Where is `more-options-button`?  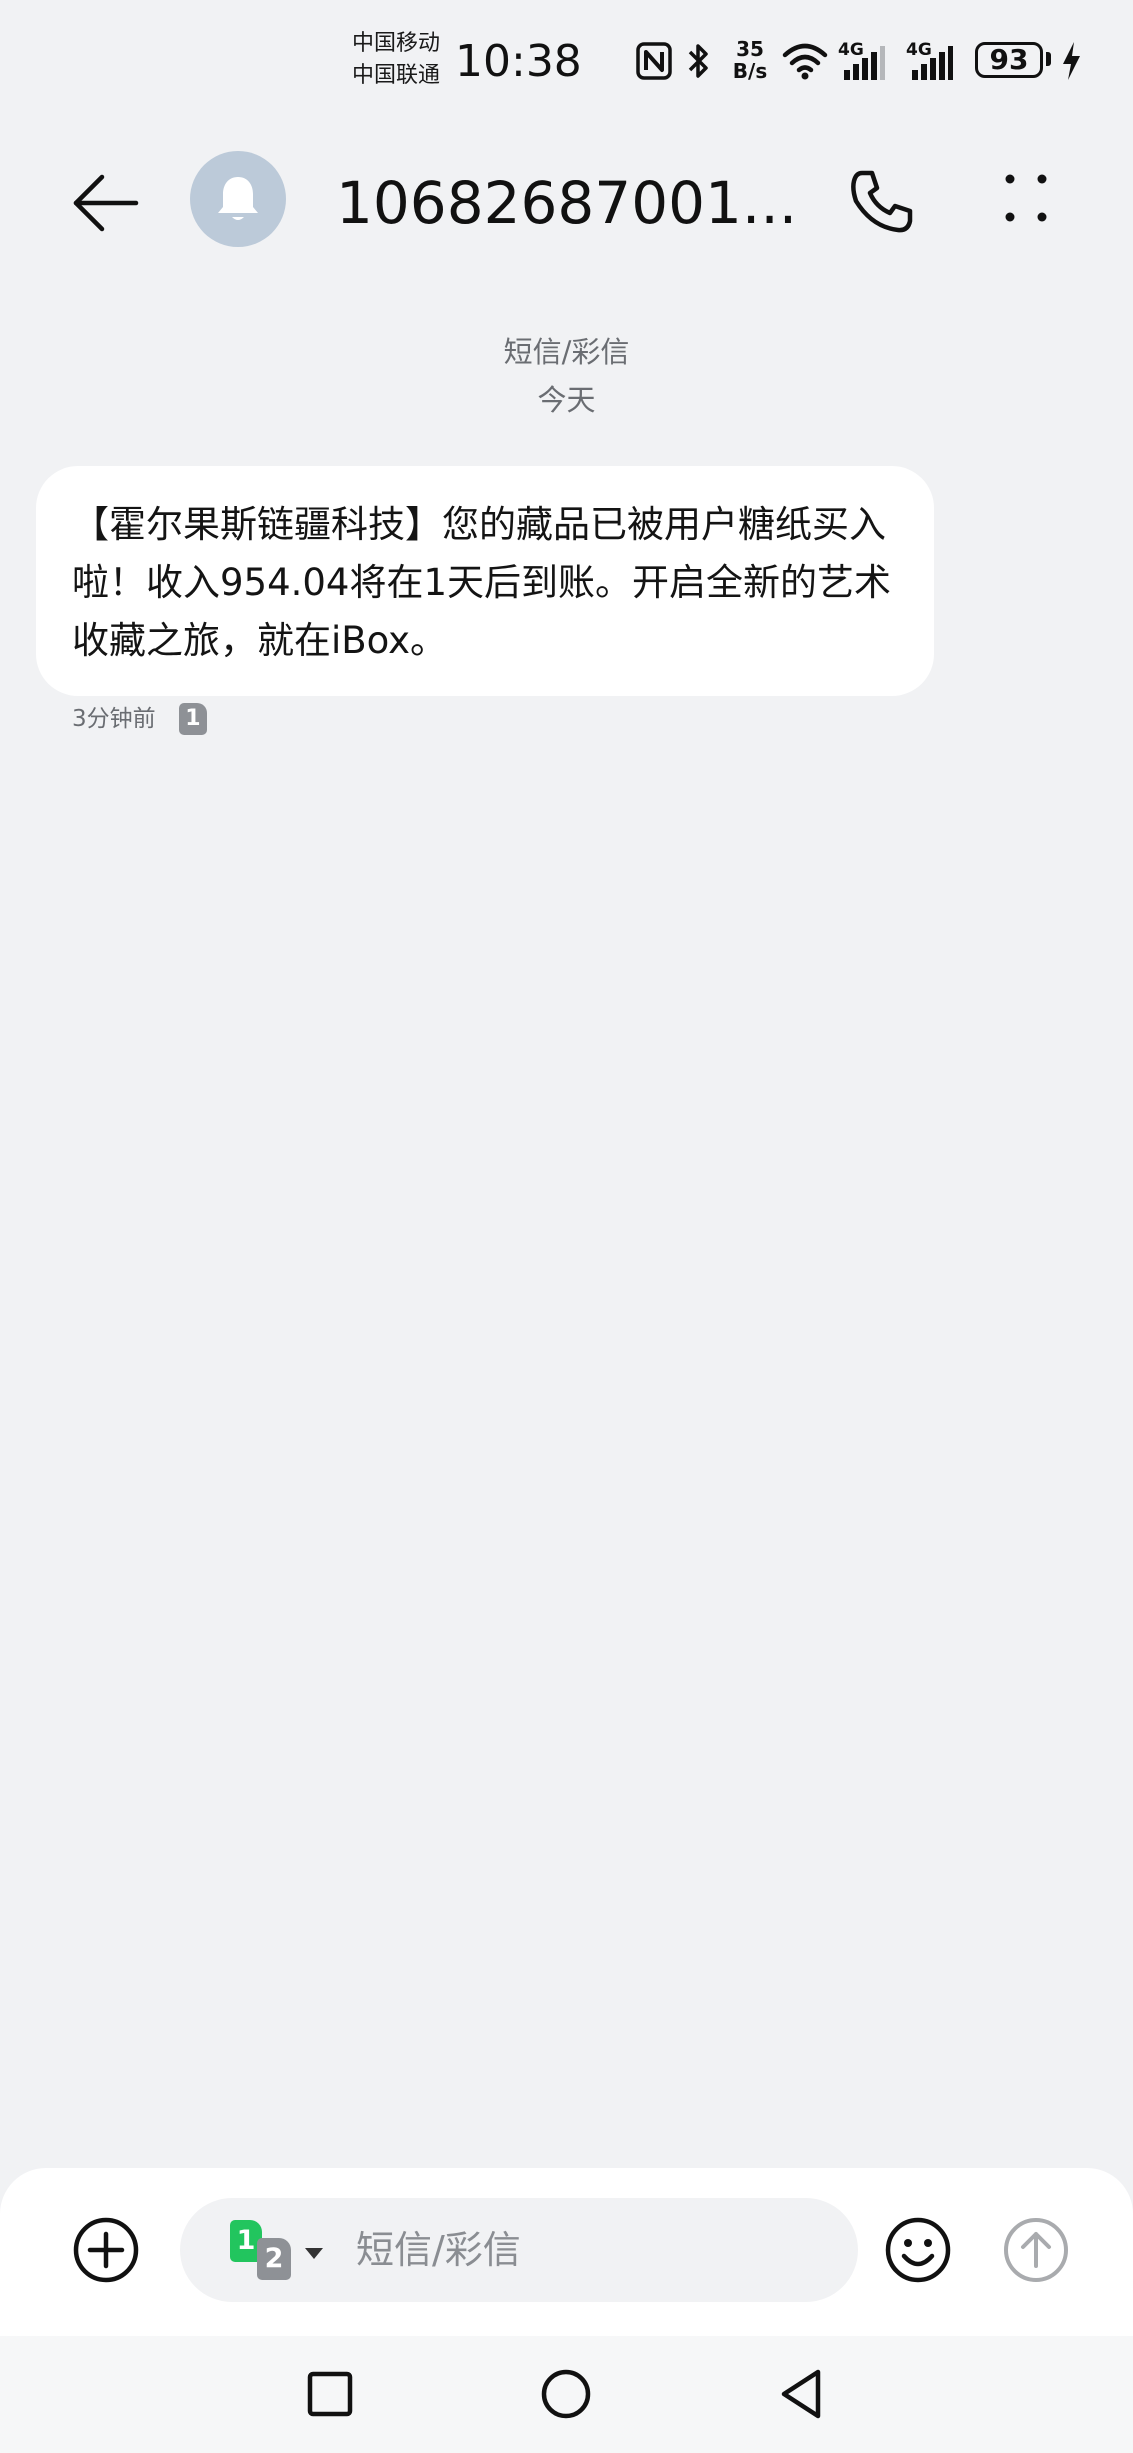 more-options-button is located at coordinates (1026, 201).